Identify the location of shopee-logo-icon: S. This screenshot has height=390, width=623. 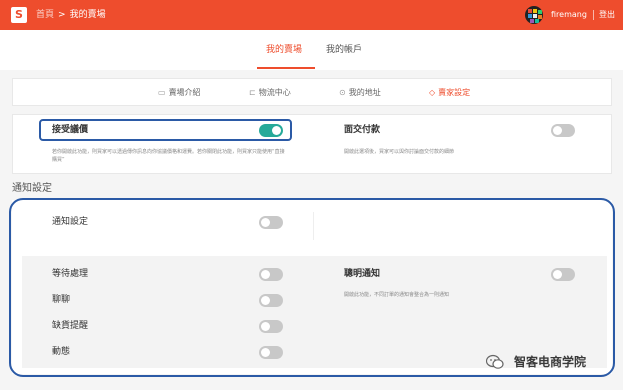
(19, 15).